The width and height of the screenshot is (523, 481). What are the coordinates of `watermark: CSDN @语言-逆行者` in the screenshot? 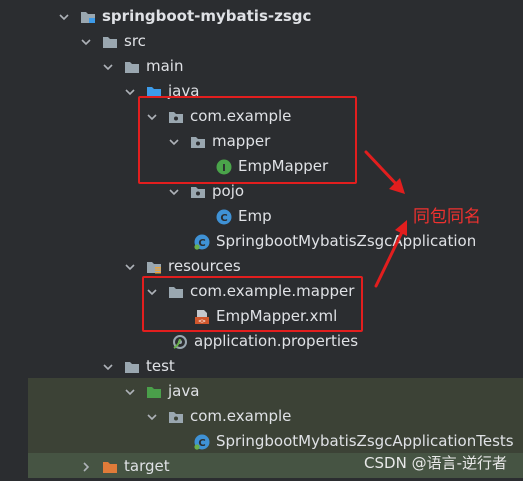 It's located at (435, 463).